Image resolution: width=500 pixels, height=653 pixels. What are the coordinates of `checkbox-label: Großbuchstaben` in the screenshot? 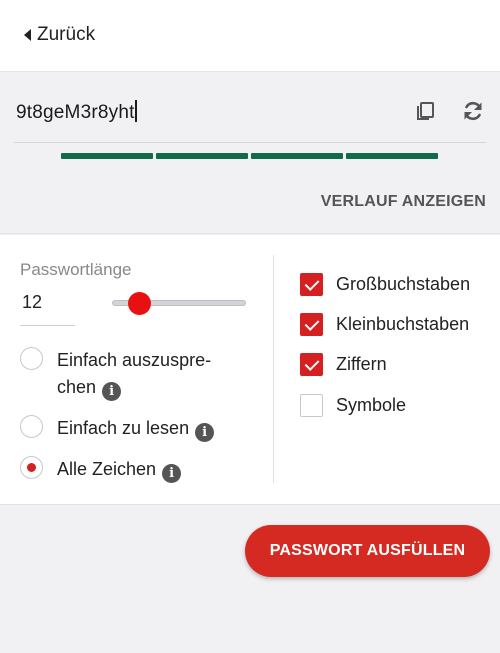 It's located at (403, 284).